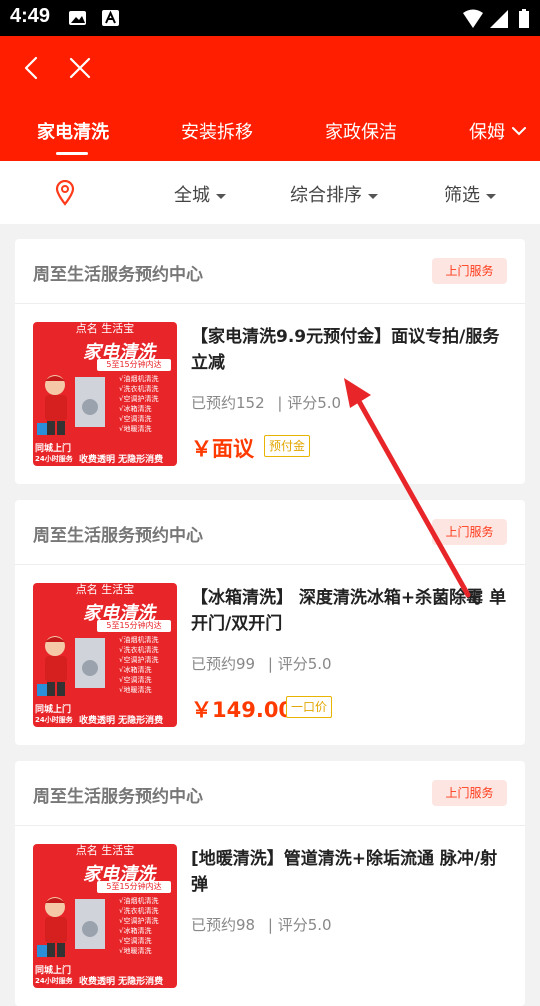 This screenshot has width=540, height=1006. Describe the element at coordinates (73, 131) in the screenshot. I see `tab-appliance-cleaning: 家电清洗` at that location.